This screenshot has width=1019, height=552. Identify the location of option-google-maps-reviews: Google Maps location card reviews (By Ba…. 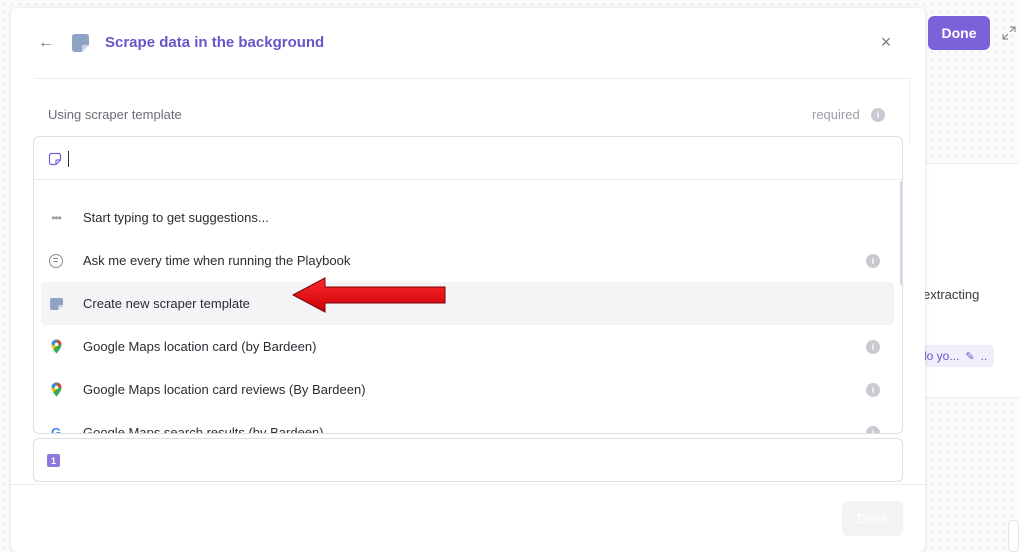
(467, 389).